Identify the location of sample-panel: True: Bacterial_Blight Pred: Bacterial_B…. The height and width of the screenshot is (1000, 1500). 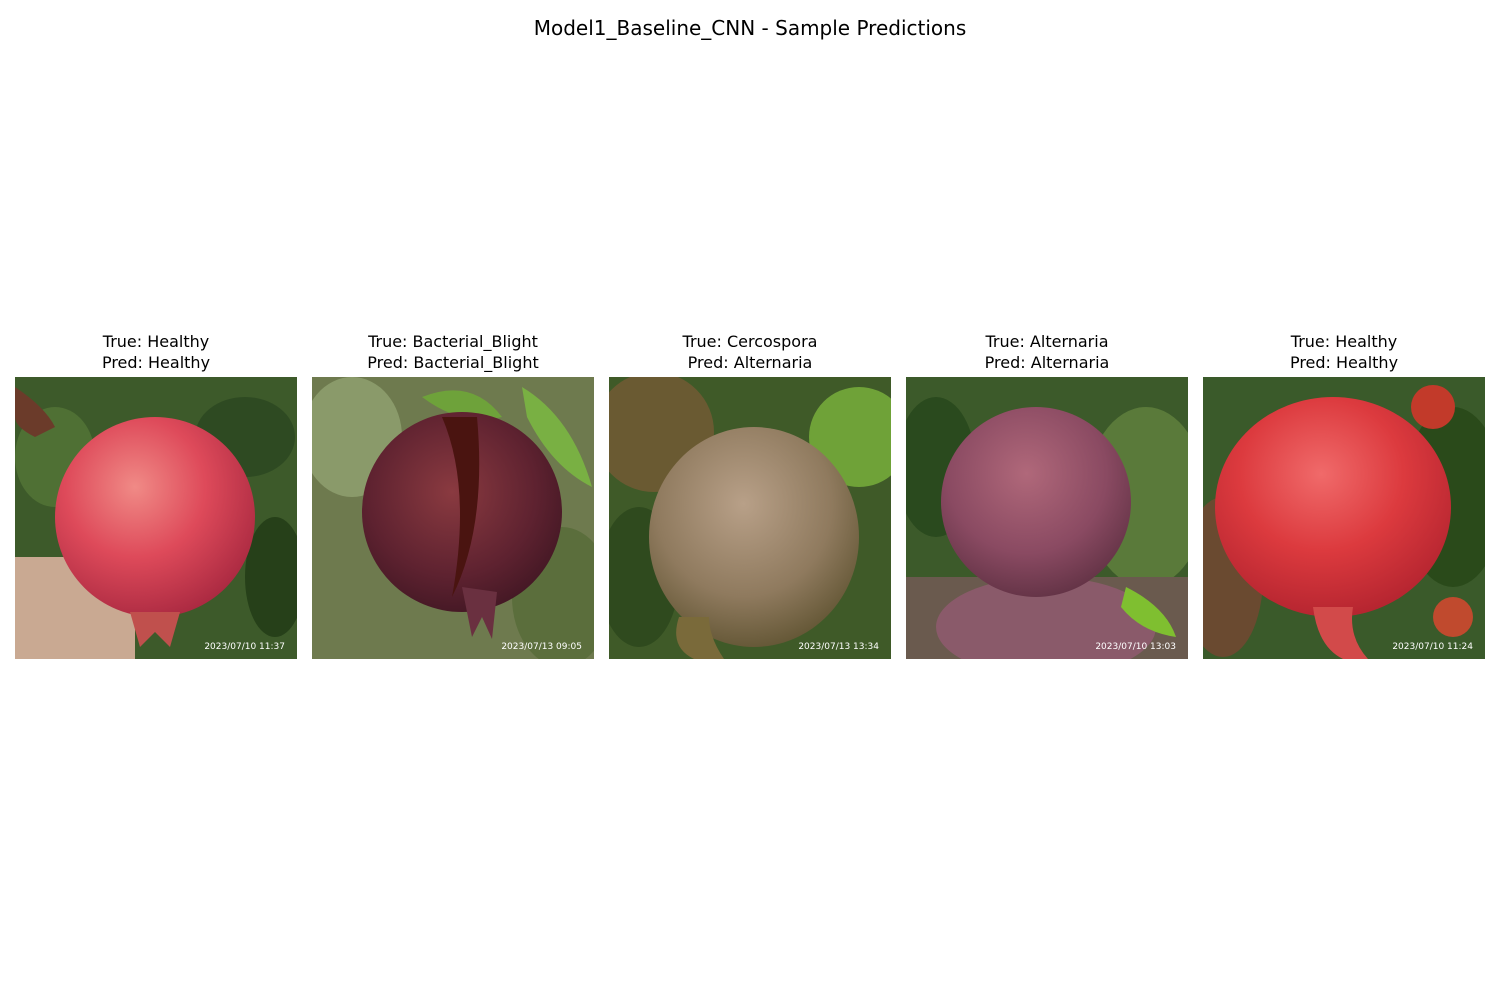
(453, 495).